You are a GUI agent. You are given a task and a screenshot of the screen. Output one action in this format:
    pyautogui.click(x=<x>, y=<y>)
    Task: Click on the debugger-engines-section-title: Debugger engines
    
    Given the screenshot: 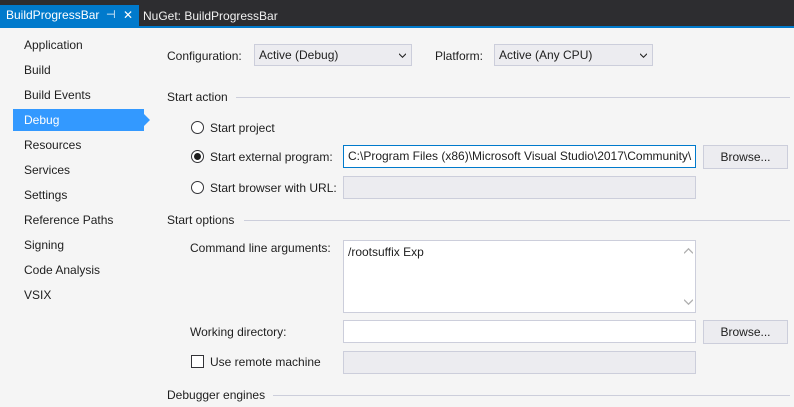 What is the action you would take?
    pyautogui.click(x=216, y=395)
    